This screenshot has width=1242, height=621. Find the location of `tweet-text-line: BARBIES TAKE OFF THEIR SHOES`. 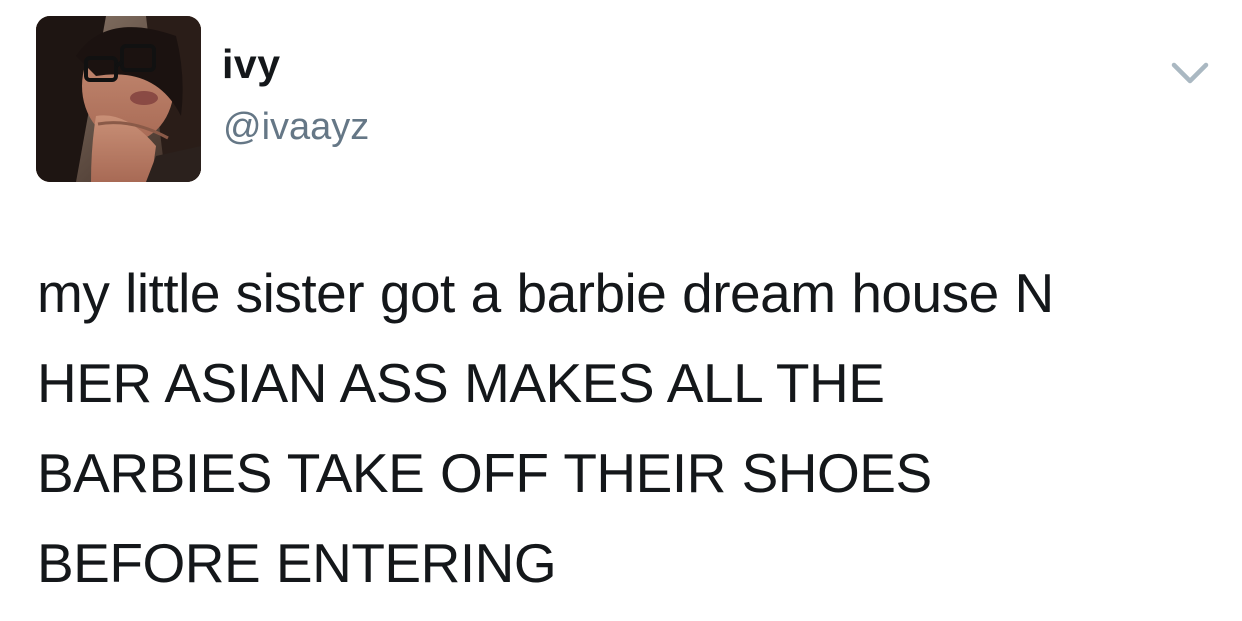

tweet-text-line: BARBIES TAKE OFF THEIR SHOES is located at coordinates (484, 473).